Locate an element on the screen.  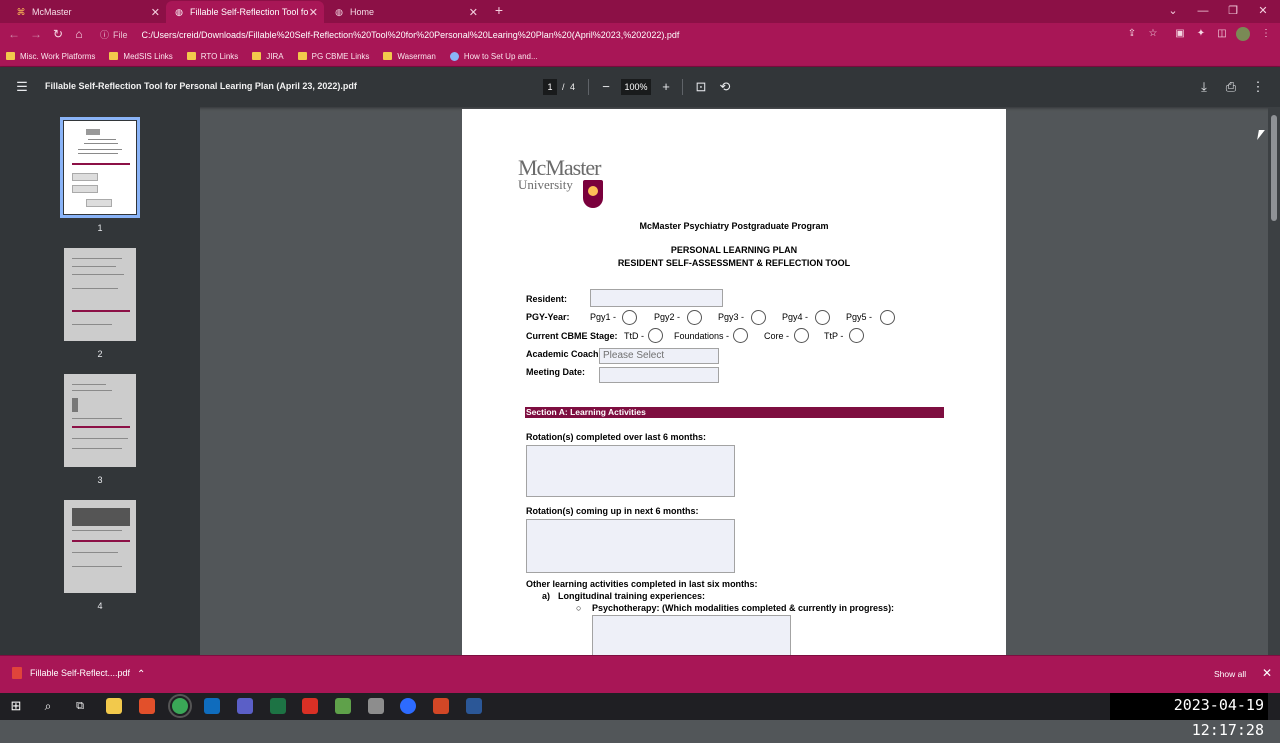
teams-icon is located at coordinates (245, 706).